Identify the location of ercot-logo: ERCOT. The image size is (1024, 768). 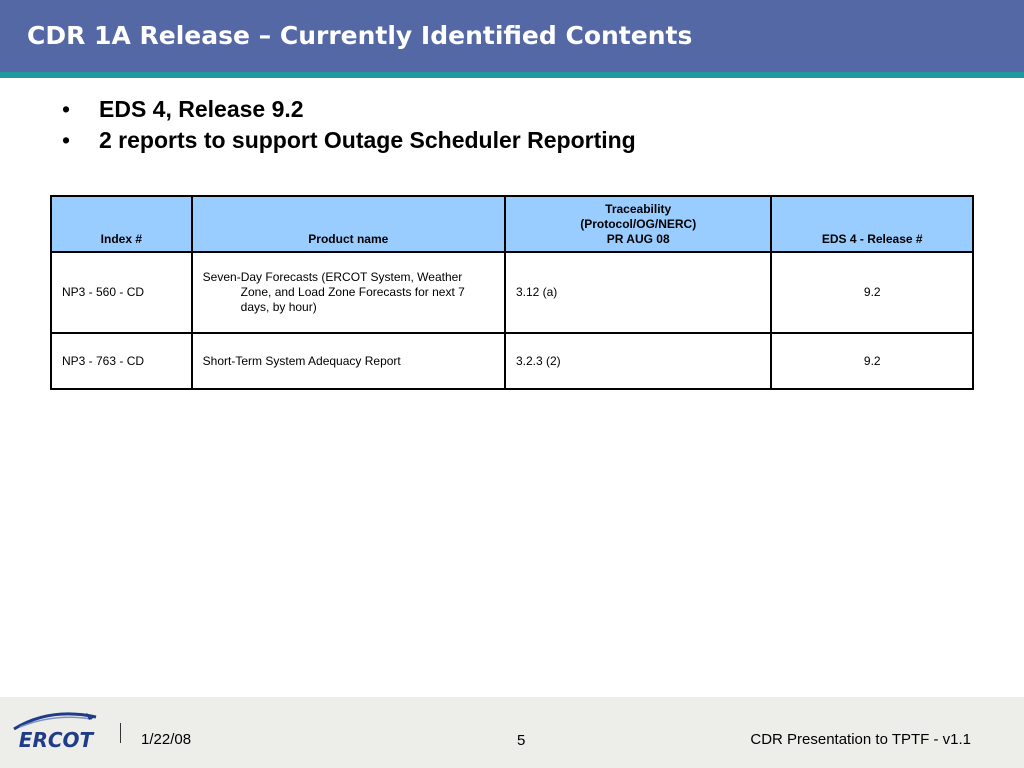
(55, 730).